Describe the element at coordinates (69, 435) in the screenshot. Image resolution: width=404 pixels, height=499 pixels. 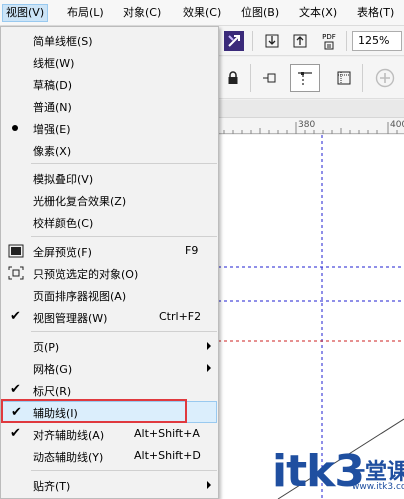
I see `menu-item-label: 对齐辅助线(A)` at that location.